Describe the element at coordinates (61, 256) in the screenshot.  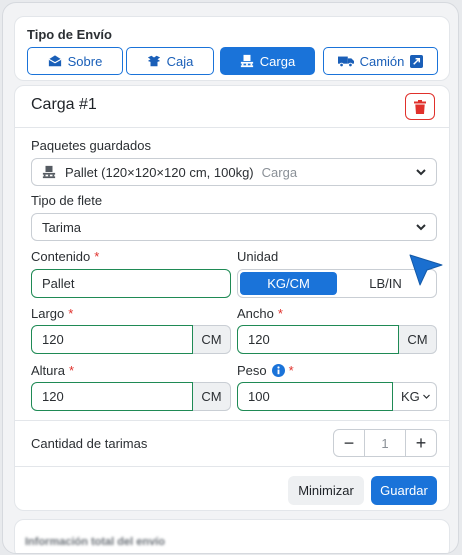
I see `contents-label-text: Contenido` at that location.